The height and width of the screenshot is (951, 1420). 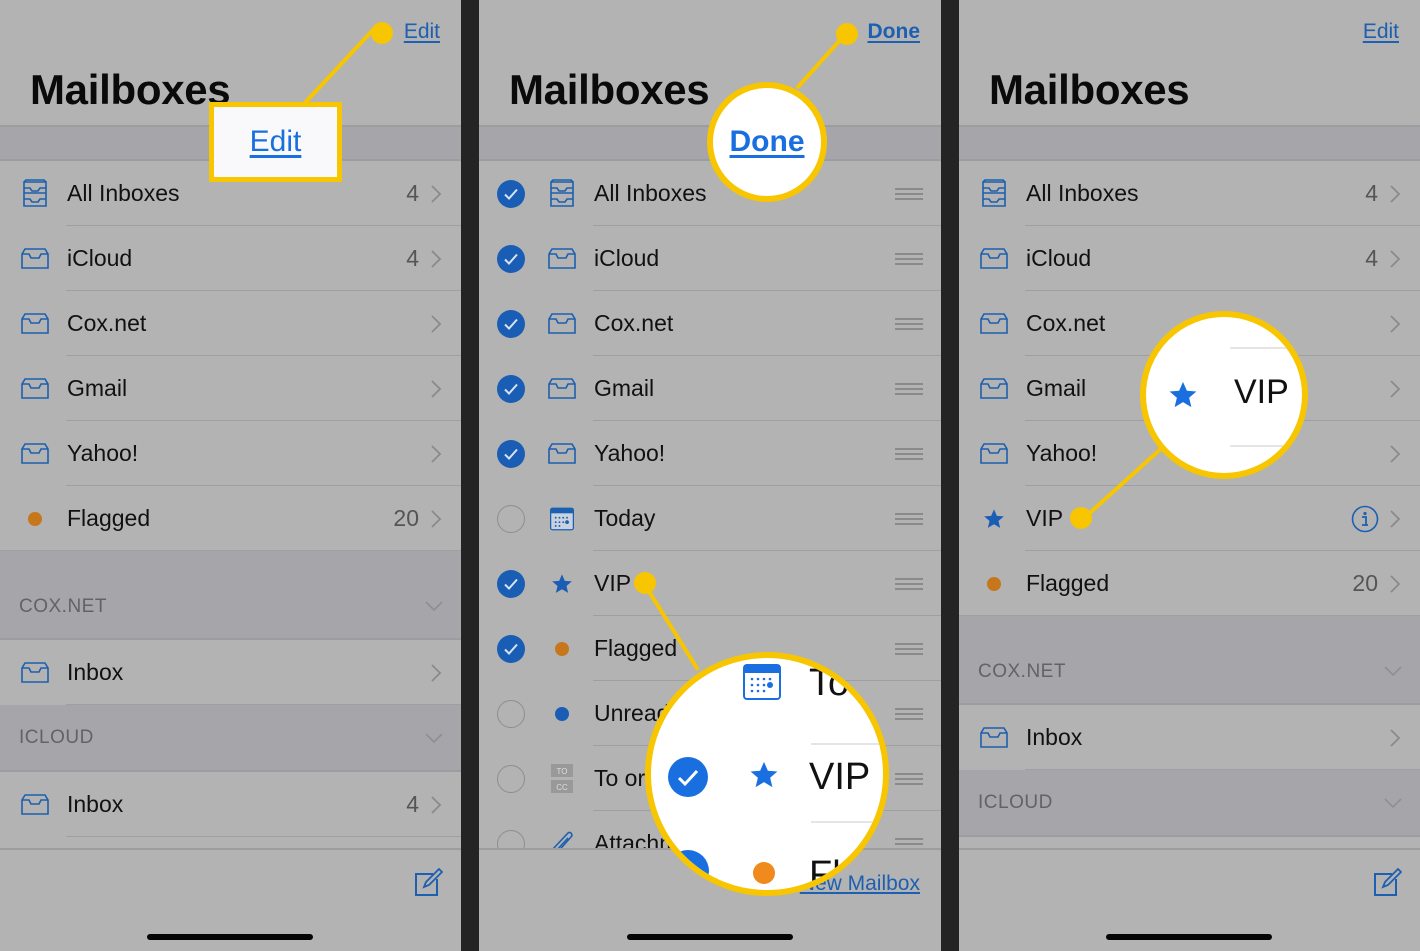 I want to click on mailbox-edit-row: Gmail, so click(x=710, y=388).